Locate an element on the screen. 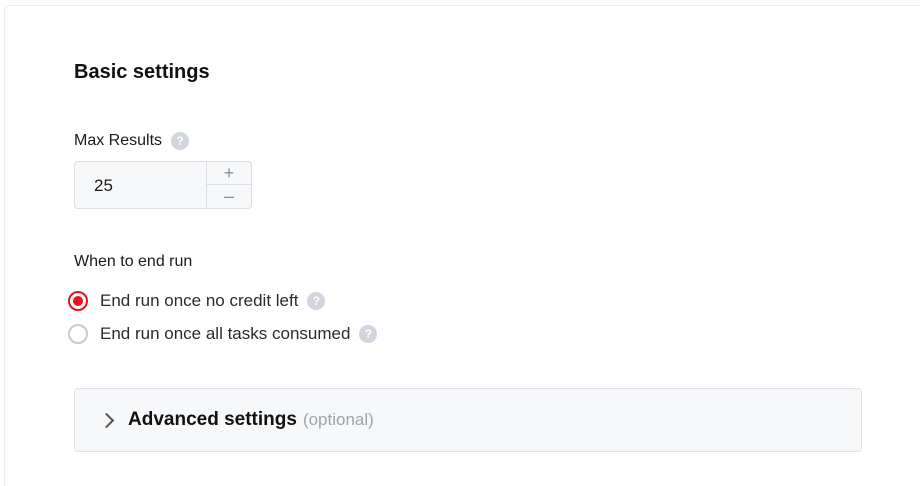 This screenshot has height=486, width=920. decrement-button: – is located at coordinates (229, 196).